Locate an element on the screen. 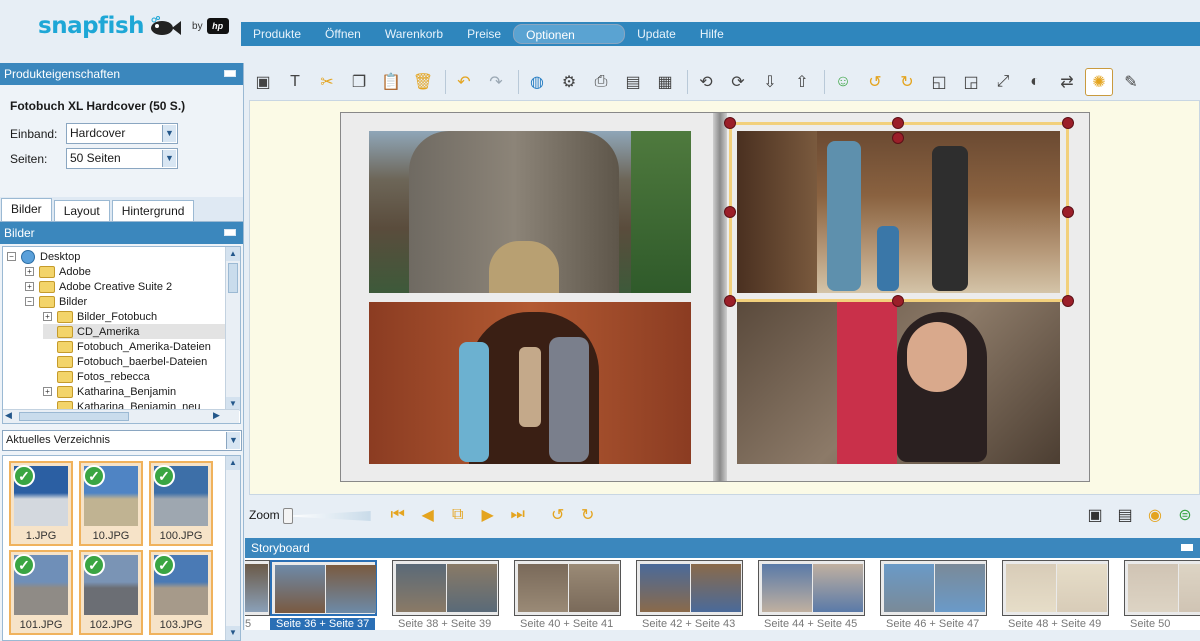 The height and width of the screenshot is (641, 1200). tree-item: − Bilder is located at coordinates (56, 301).